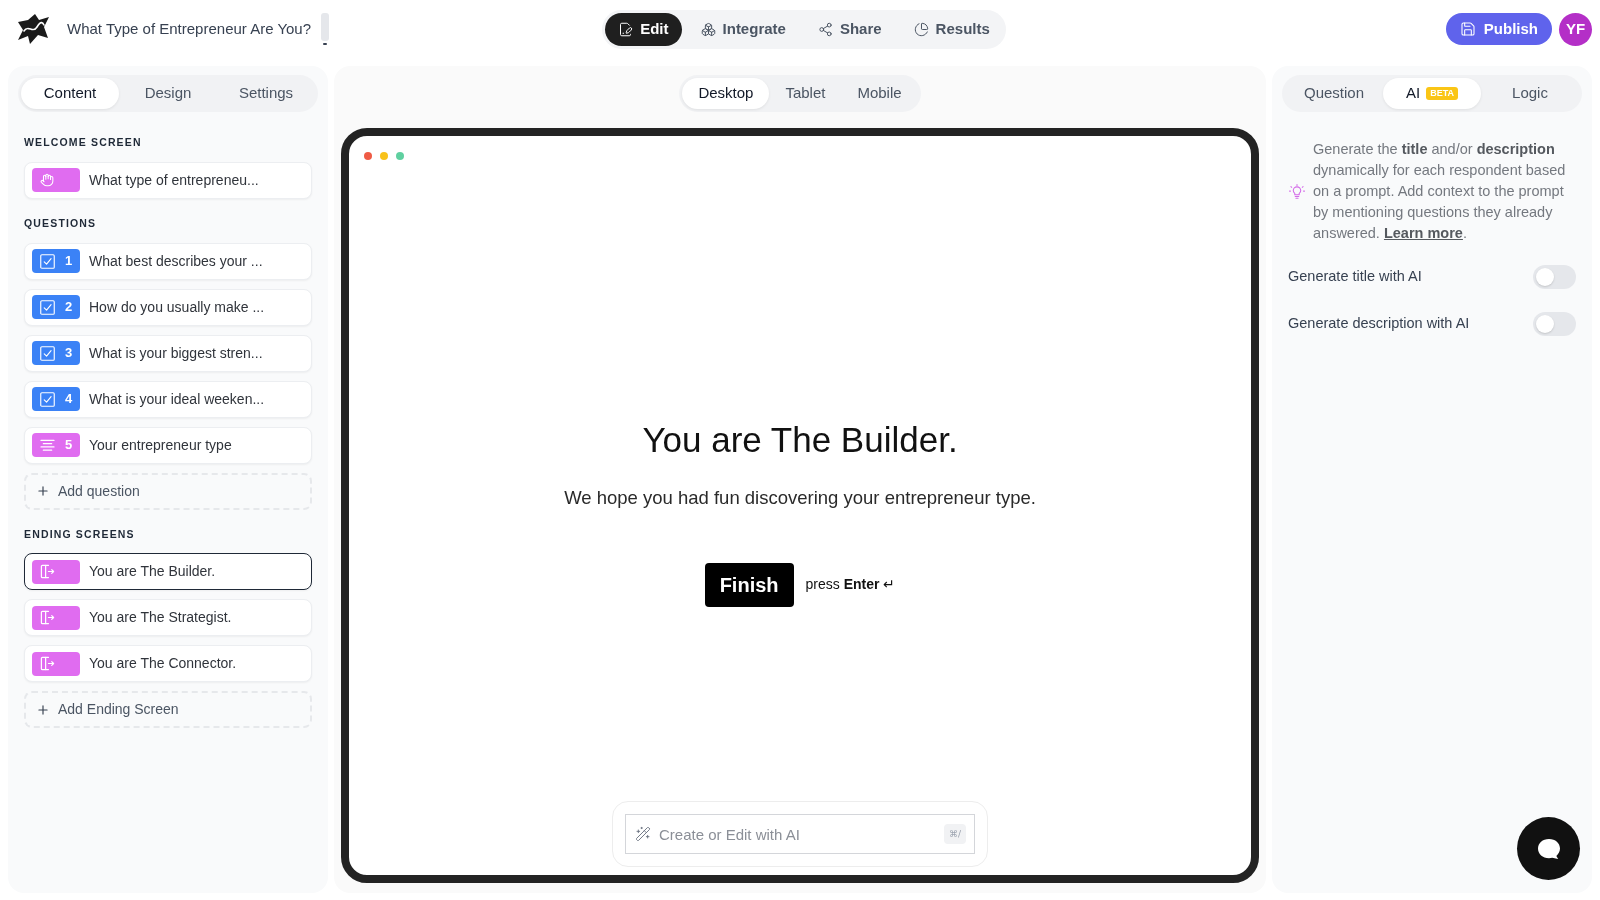 This screenshot has width=1600, height=900. Describe the element at coordinates (160, 618) in the screenshot. I see `item-title: You are The Strategist.` at that location.